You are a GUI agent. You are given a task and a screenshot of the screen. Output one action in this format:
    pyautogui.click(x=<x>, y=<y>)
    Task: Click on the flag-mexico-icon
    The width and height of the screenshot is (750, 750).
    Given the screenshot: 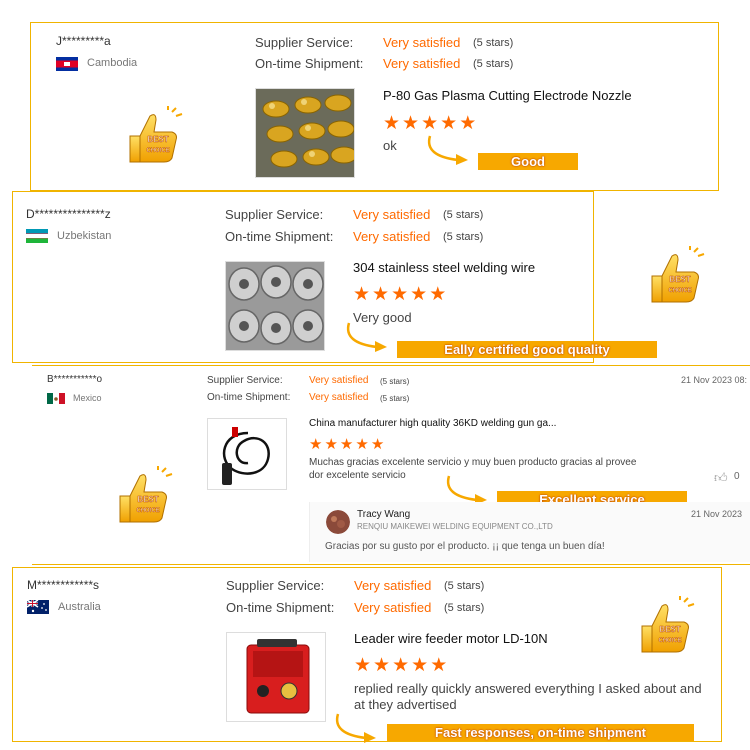 What is the action you would take?
    pyautogui.click(x=56, y=398)
    